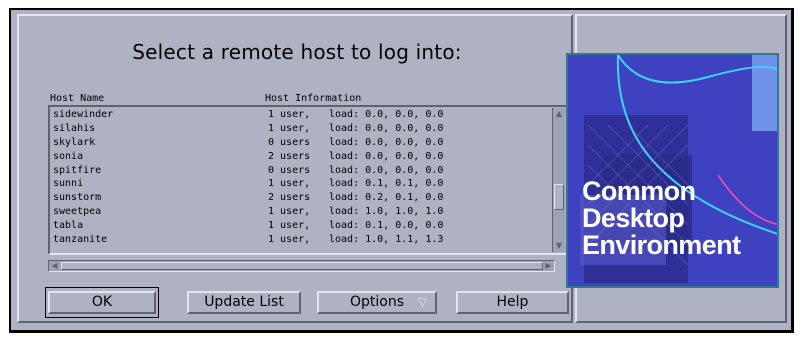 Image resolution: width=806 pixels, height=342 pixels. I want to click on options-label: Options, so click(377, 302).